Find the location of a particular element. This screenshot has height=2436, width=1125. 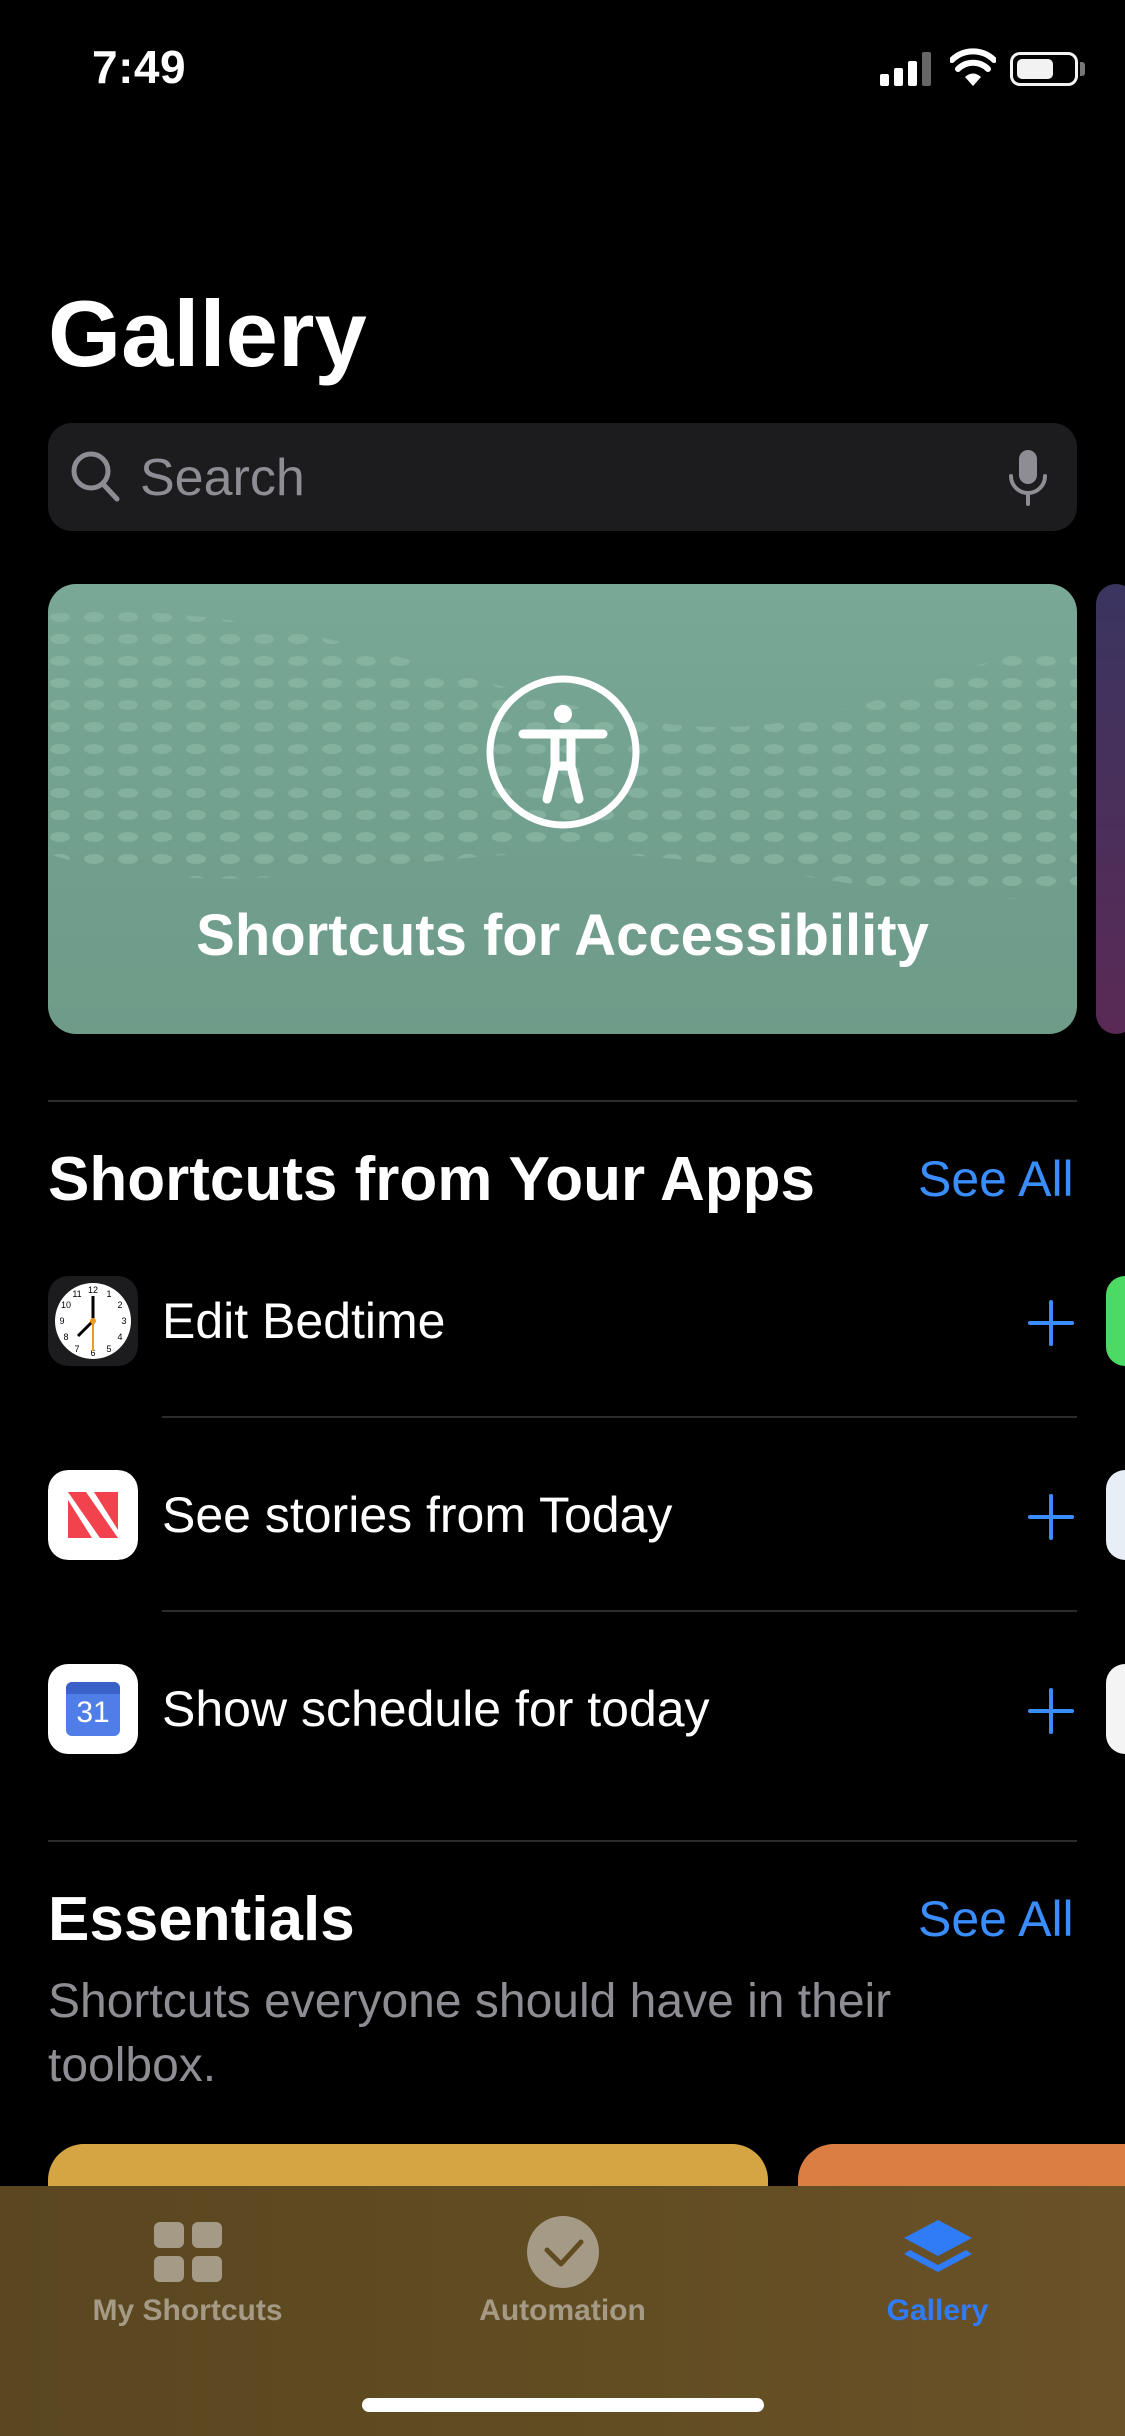

svg-text: 9 is located at coordinates (61, 1321).